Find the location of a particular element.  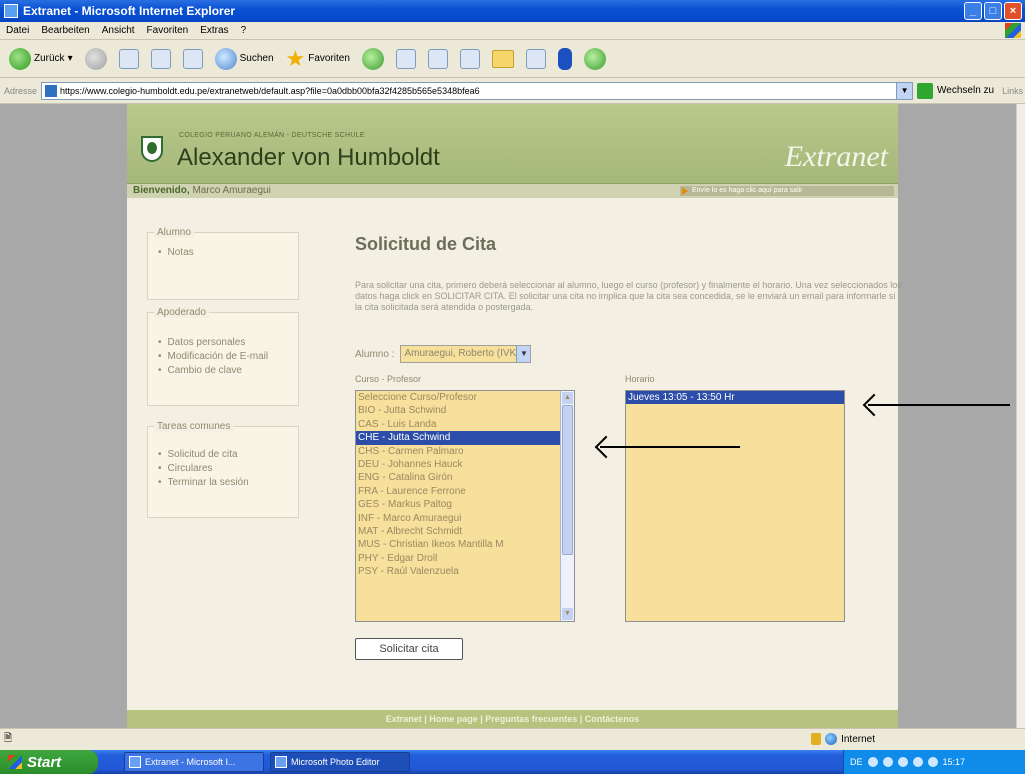

sidebar-item-datos-personales: Datos personales is located at coordinates (228, 342).